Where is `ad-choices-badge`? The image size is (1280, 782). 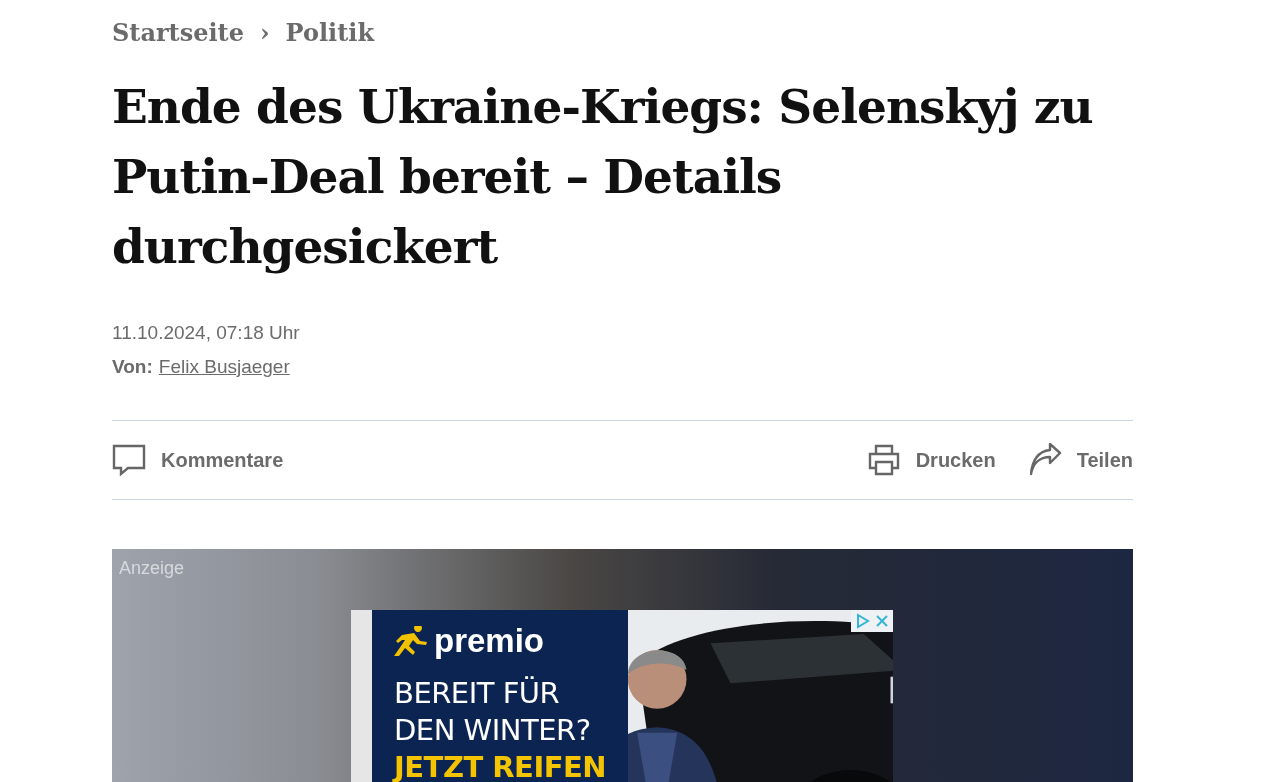 ad-choices-badge is located at coordinates (872, 621).